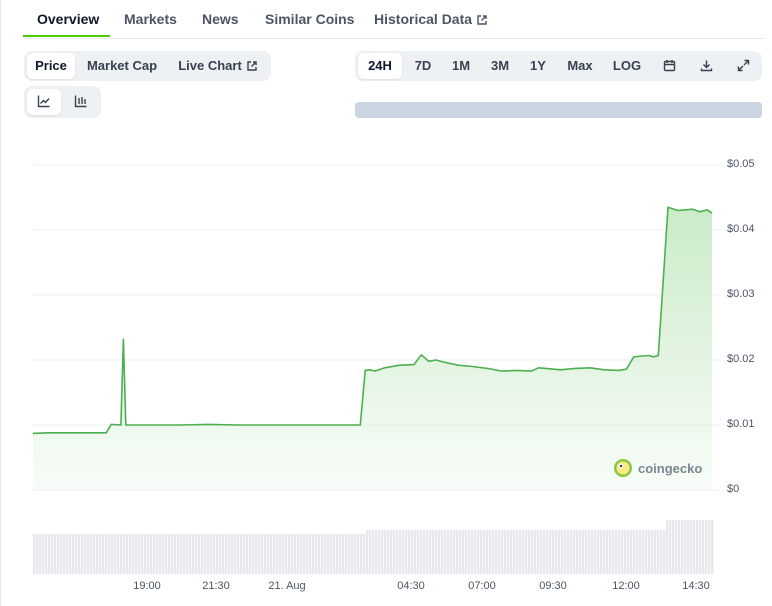 Image resolution: width=772 pixels, height=606 pixels. Describe the element at coordinates (287, 586) in the screenshot. I see `x-tick-label: 21. Aug` at that location.